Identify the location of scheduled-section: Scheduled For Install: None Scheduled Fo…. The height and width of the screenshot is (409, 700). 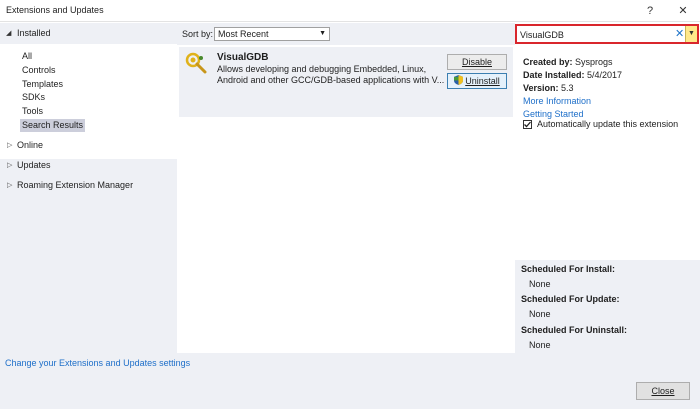
(607, 306).